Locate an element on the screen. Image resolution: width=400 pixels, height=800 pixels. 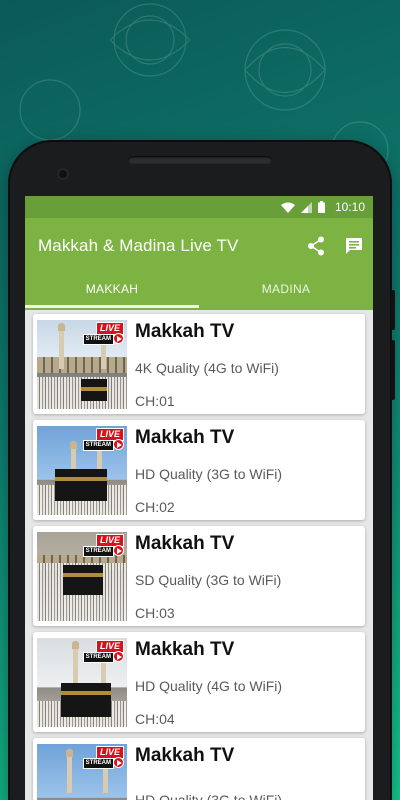
message-button is located at coordinates (354, 246).